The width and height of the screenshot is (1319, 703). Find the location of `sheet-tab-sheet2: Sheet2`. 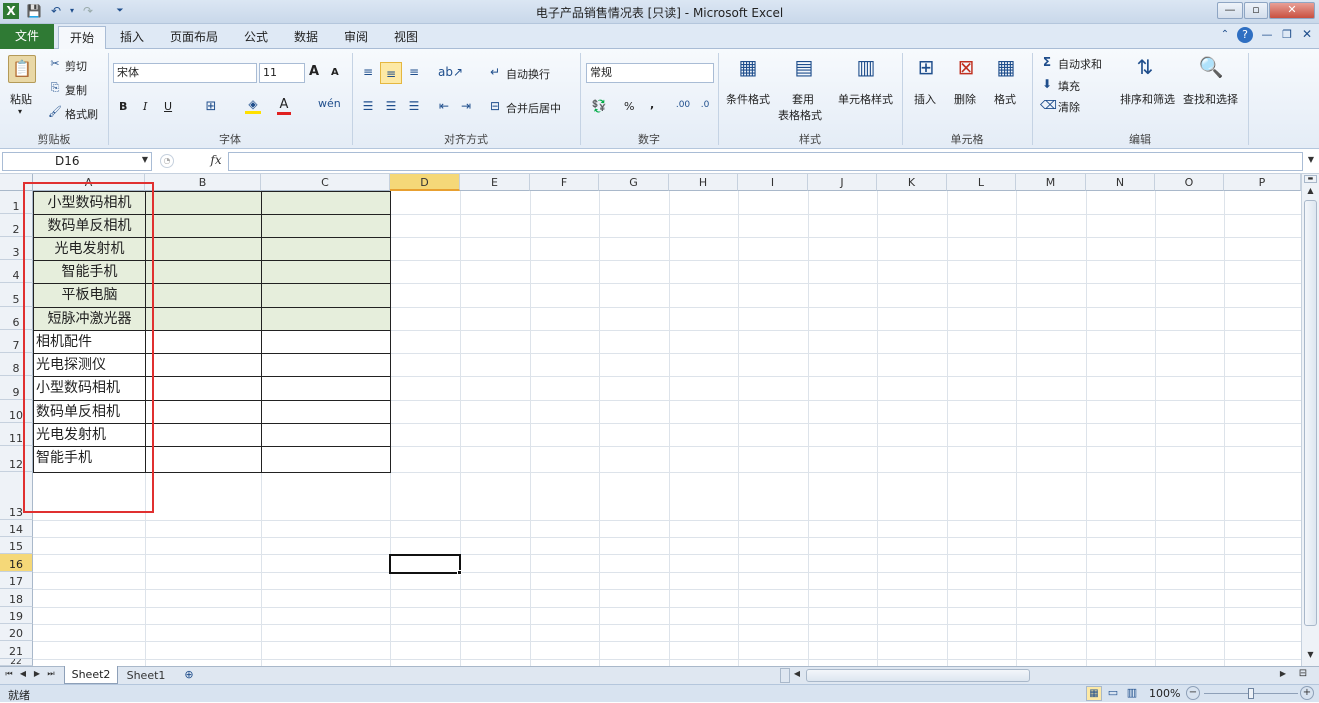

sheet-tab-sheet2: Sheet2 is located at coordinates (91, 675).